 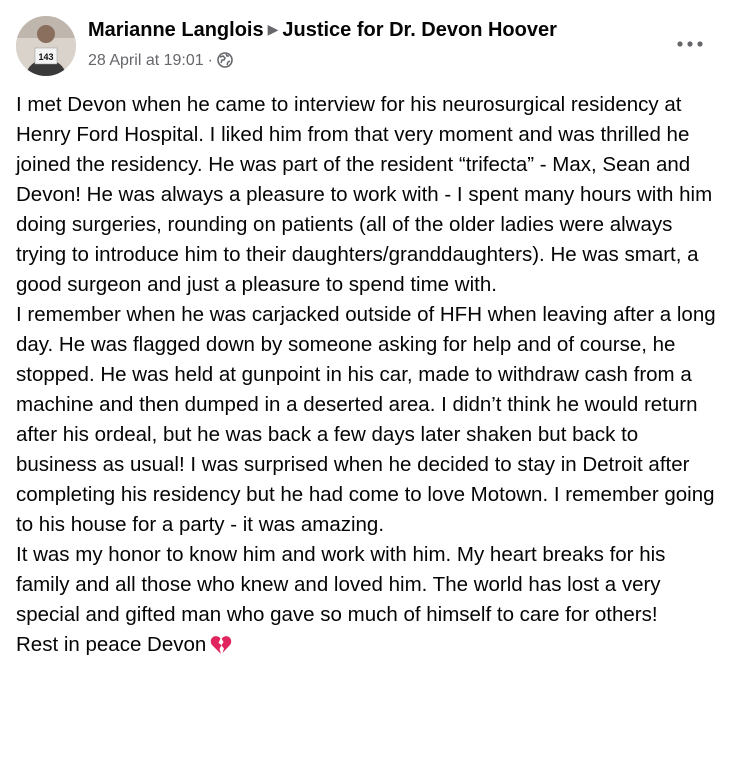 I want to click on post-closing: Rest in peace Devon, so click(x=369, y=645).